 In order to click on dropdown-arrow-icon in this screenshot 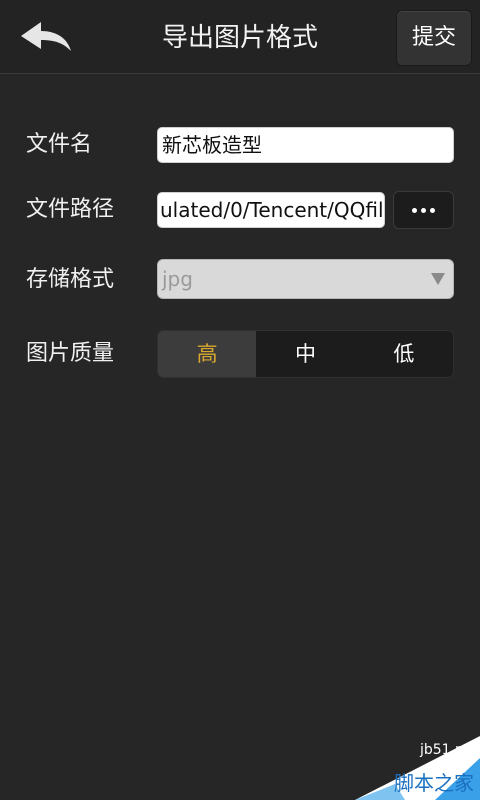, I will do `click(438, 279)`.